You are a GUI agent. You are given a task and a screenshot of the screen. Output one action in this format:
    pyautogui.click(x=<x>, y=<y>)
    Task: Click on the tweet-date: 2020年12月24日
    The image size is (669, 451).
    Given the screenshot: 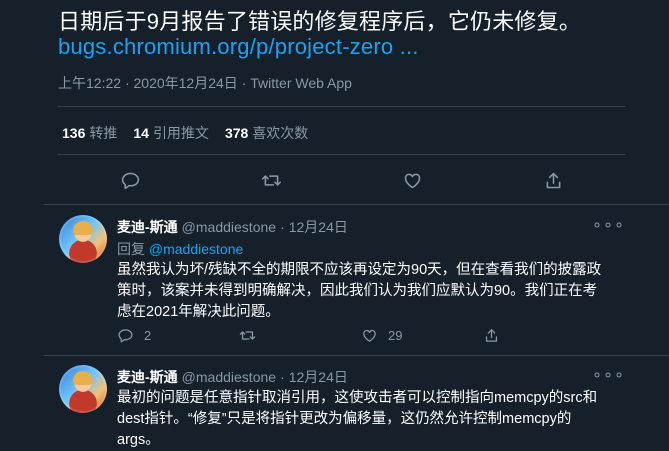 What is the action you would take?
    pyautogui.click(x=186, y=83)
    